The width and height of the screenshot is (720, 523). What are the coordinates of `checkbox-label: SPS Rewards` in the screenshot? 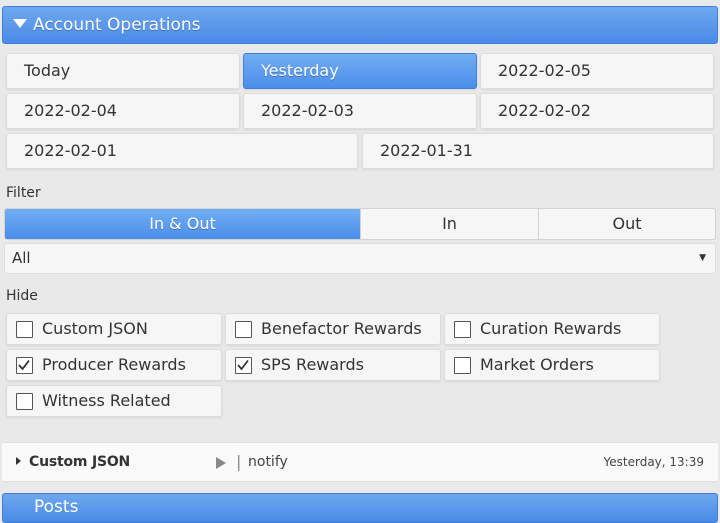 It's located at (312, 364).